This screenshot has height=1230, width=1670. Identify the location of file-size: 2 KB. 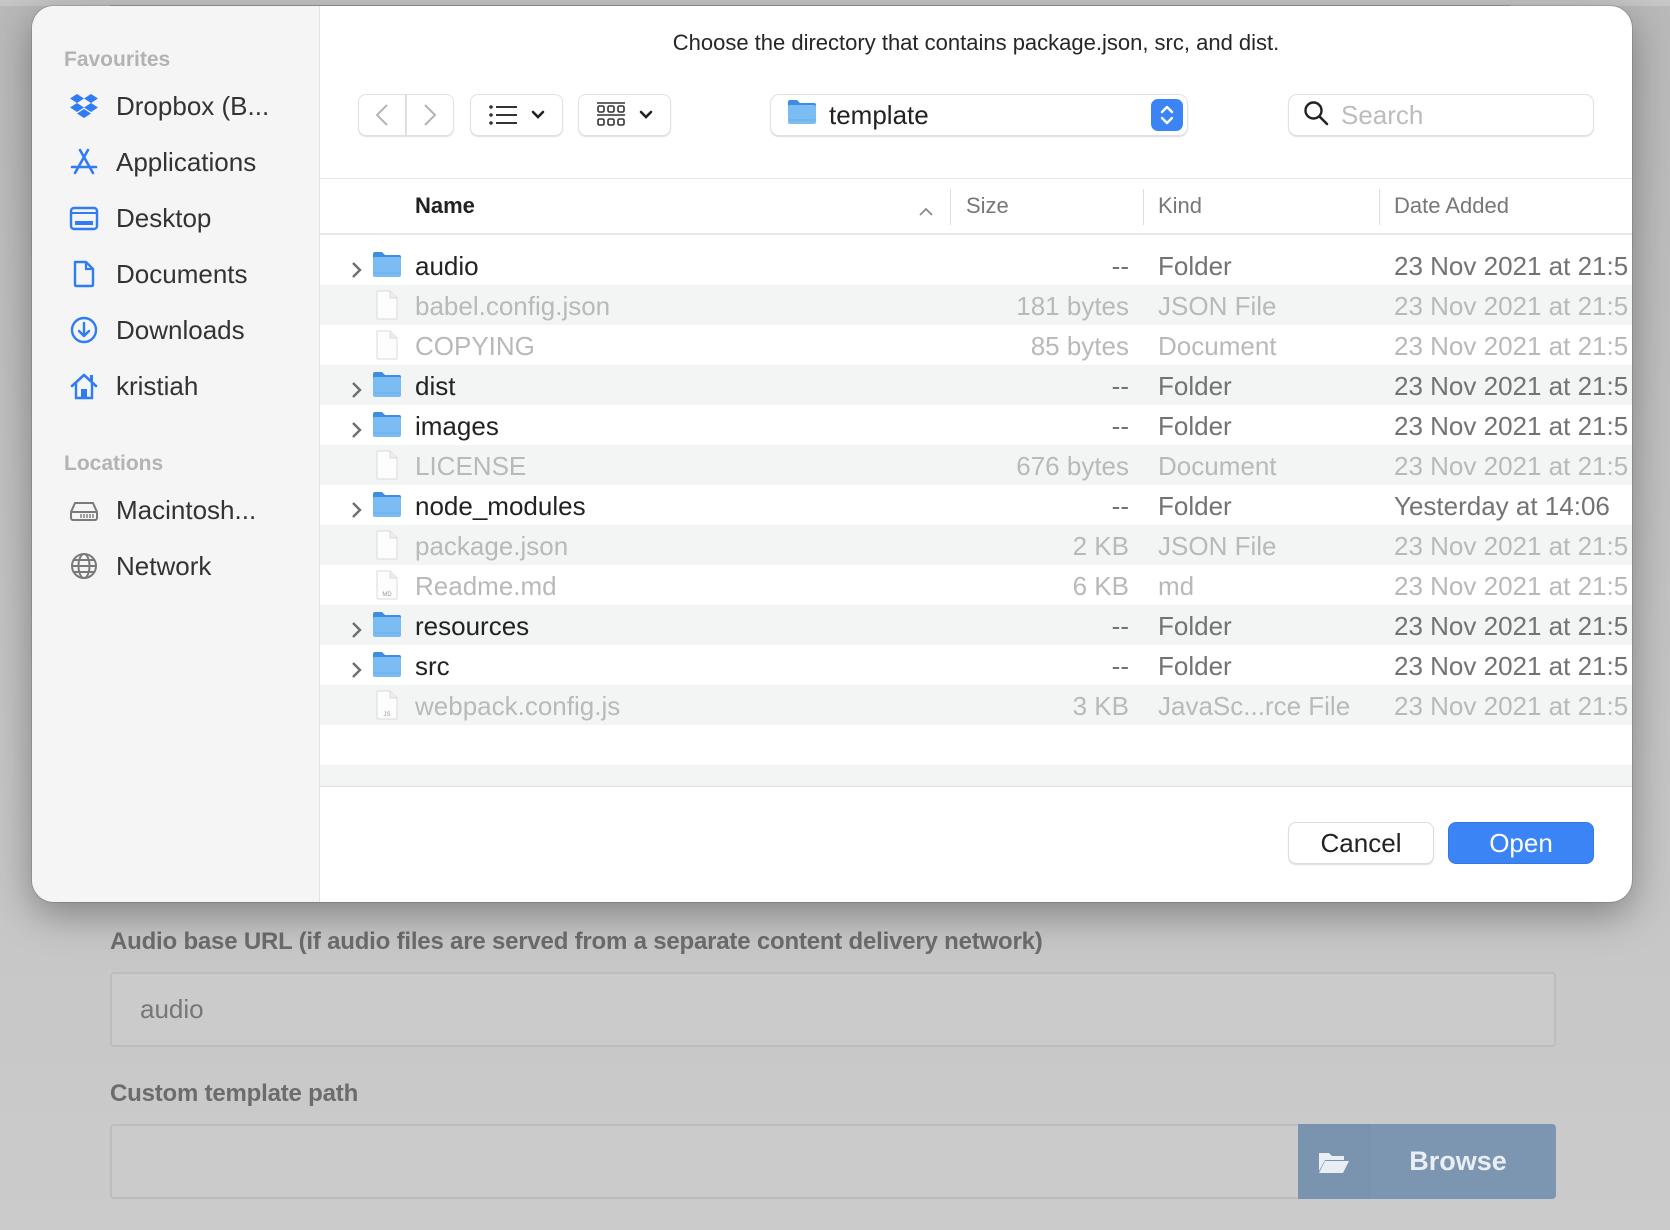
(1100, 546).